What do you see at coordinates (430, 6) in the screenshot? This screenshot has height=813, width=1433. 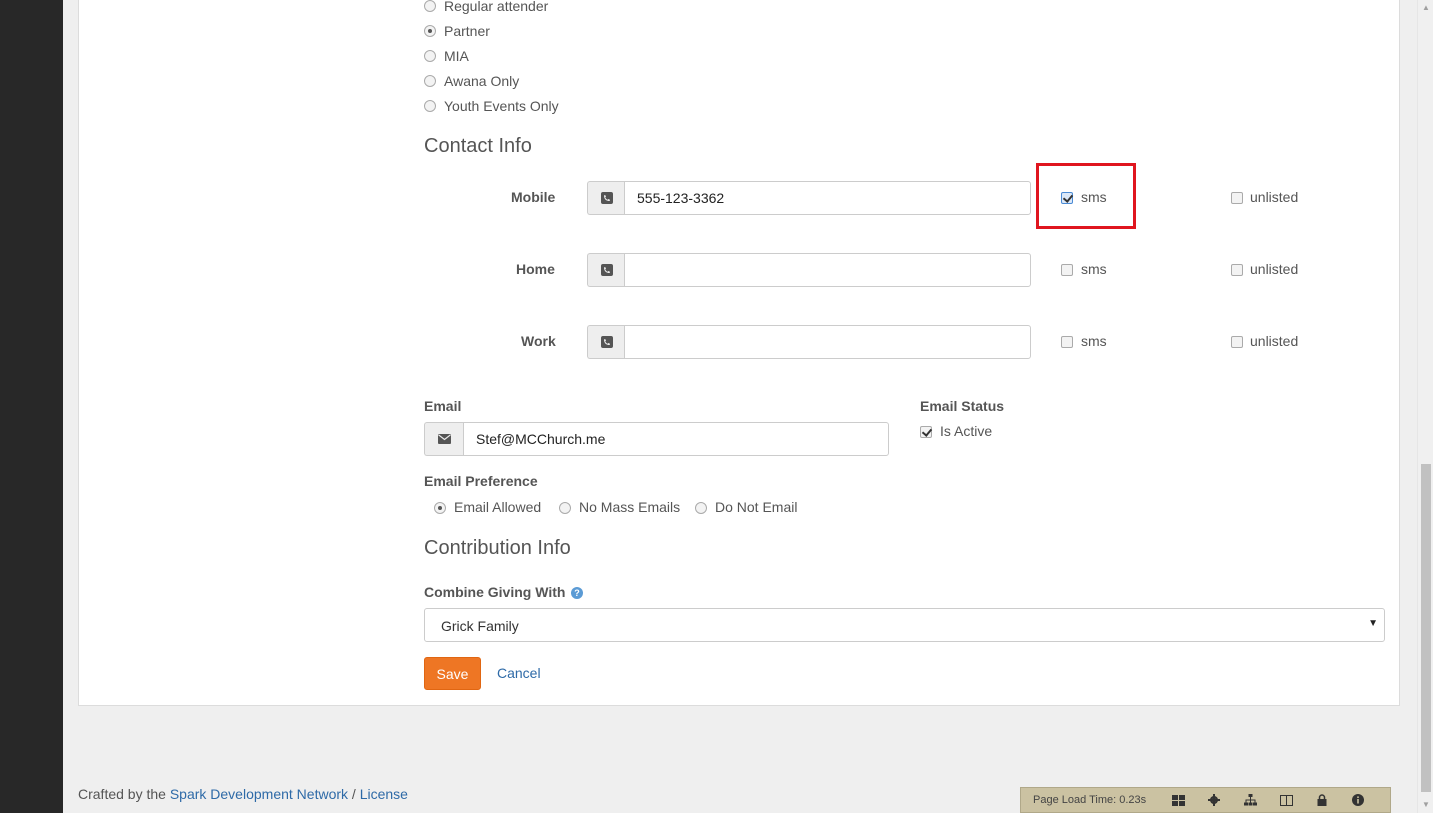 I see `radio-regular-attender` at bounding box center [430, 6].